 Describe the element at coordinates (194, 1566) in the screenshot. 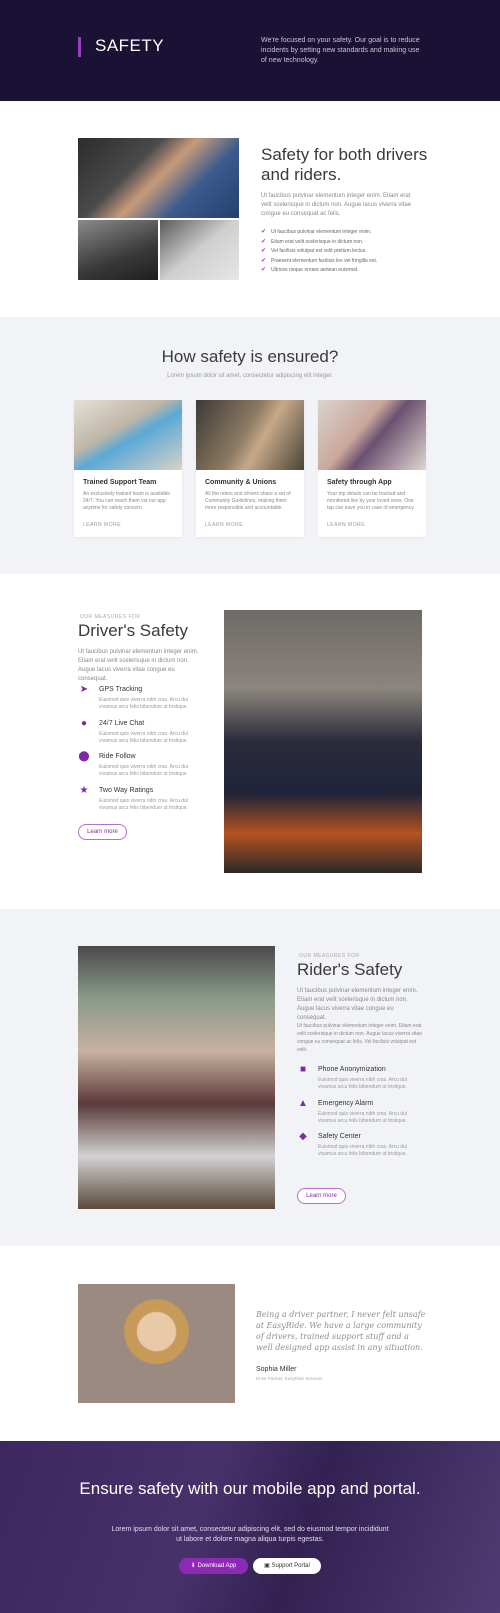

I see `download-icon: ⬇` at that location.